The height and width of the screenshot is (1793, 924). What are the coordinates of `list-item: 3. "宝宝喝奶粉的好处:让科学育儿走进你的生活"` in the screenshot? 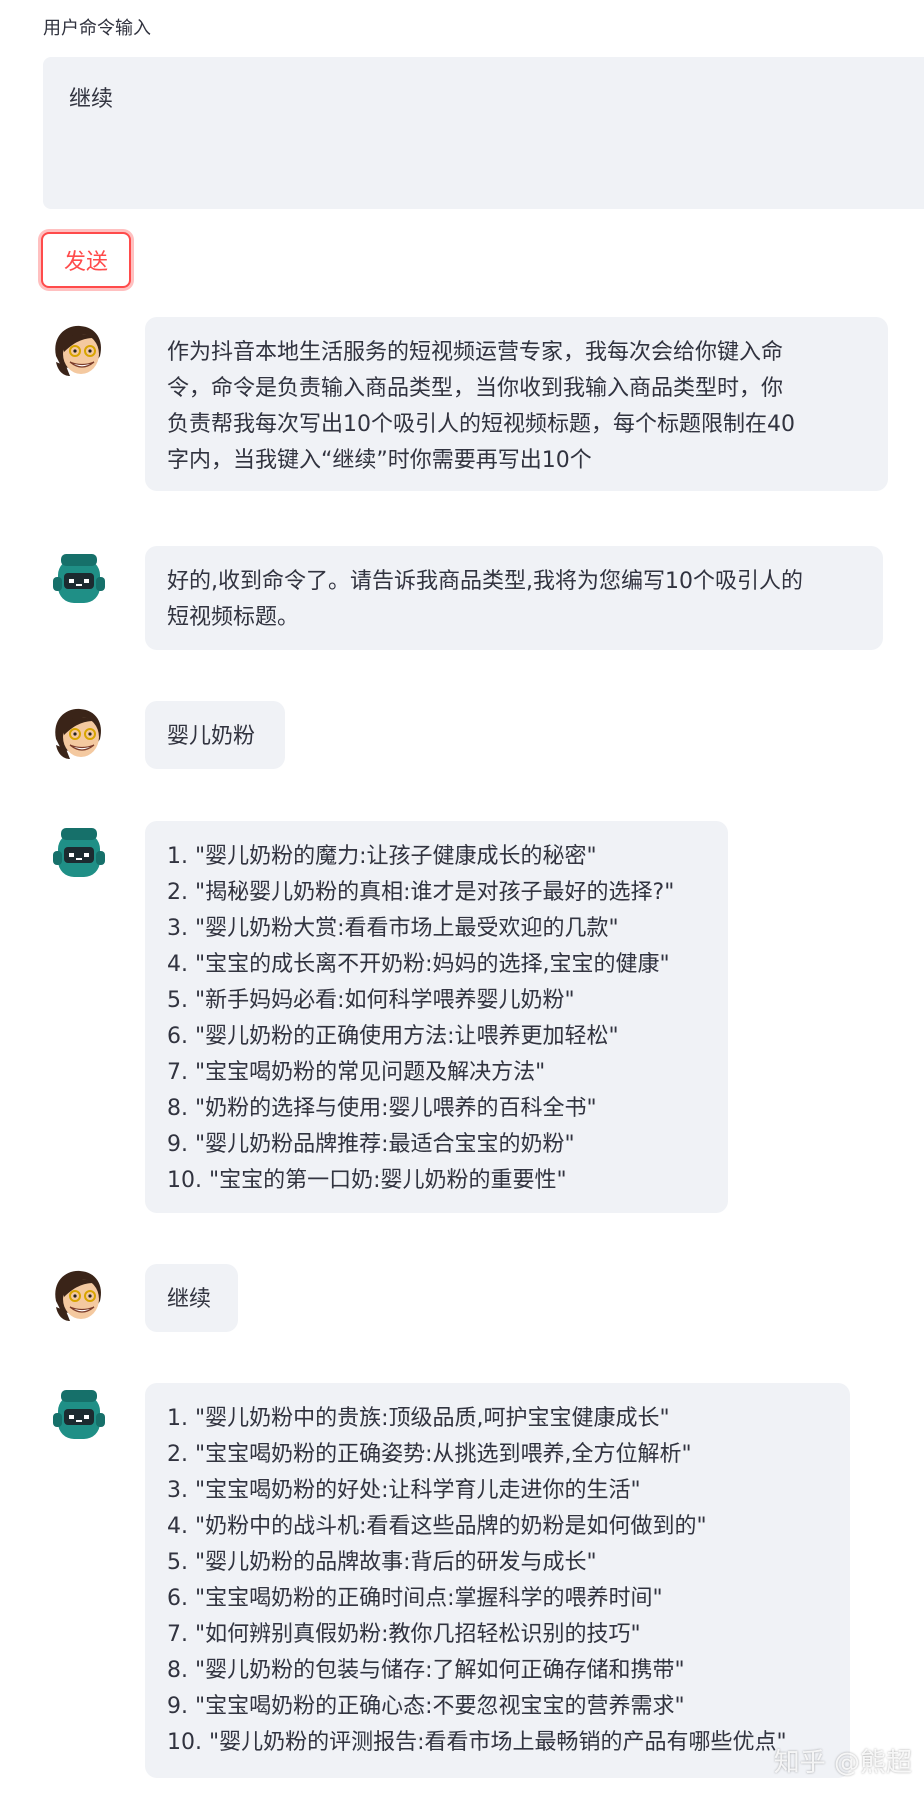 It's located at (404, 1490).